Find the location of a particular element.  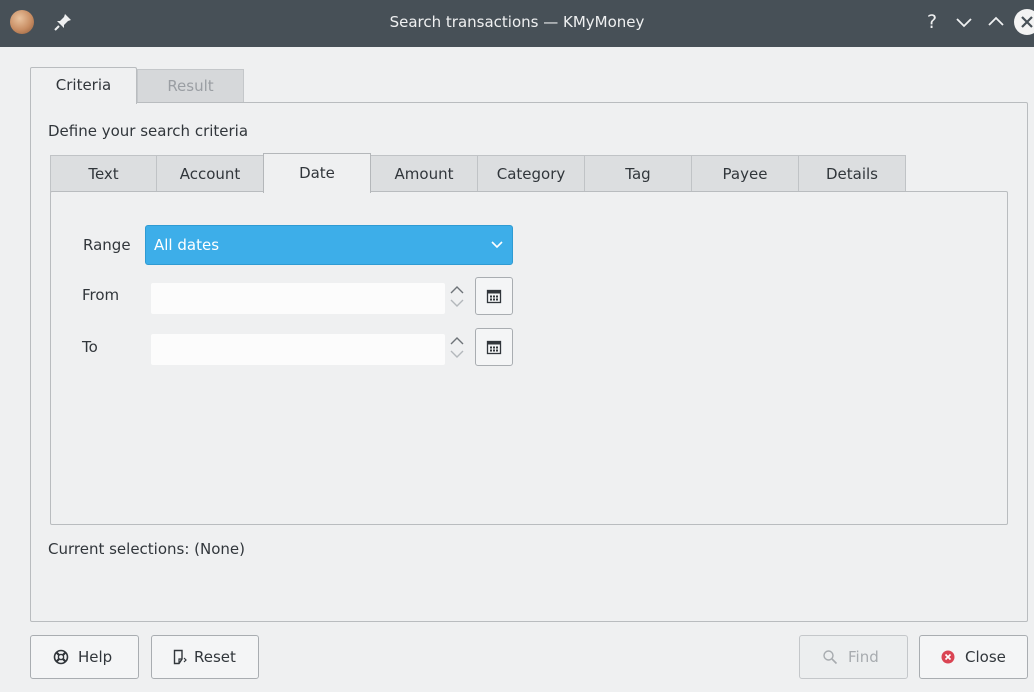

tab-date: Date is located at coordinates (317, 173).